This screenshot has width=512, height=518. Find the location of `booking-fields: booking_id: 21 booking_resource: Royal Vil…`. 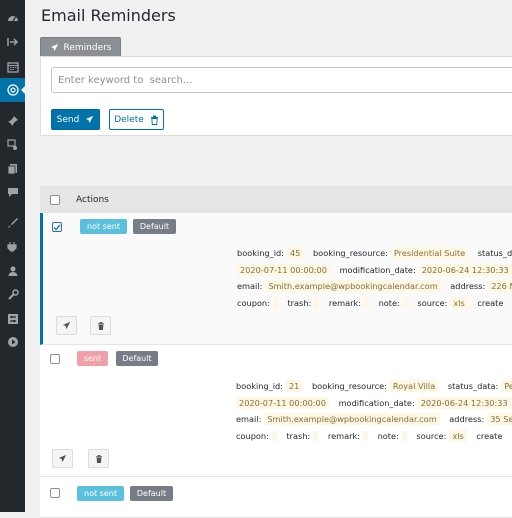

booking-fields: booking_id: 21 booking_resource: Royal Vil… is located at coordinates (374, 411).